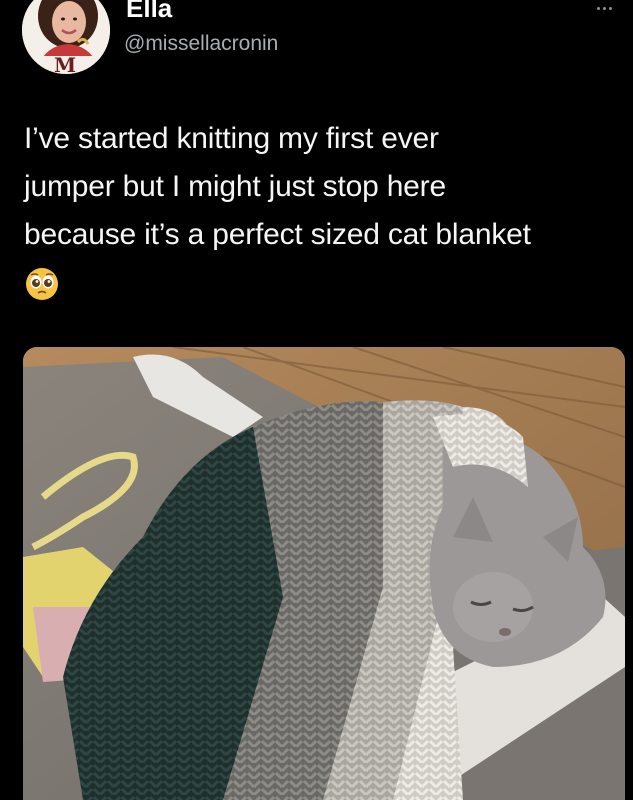 This screenshot has width=633, height=800. Describe the element at coordinates (65, 63) in the screenshot. I see `svg-text: M` at that location.